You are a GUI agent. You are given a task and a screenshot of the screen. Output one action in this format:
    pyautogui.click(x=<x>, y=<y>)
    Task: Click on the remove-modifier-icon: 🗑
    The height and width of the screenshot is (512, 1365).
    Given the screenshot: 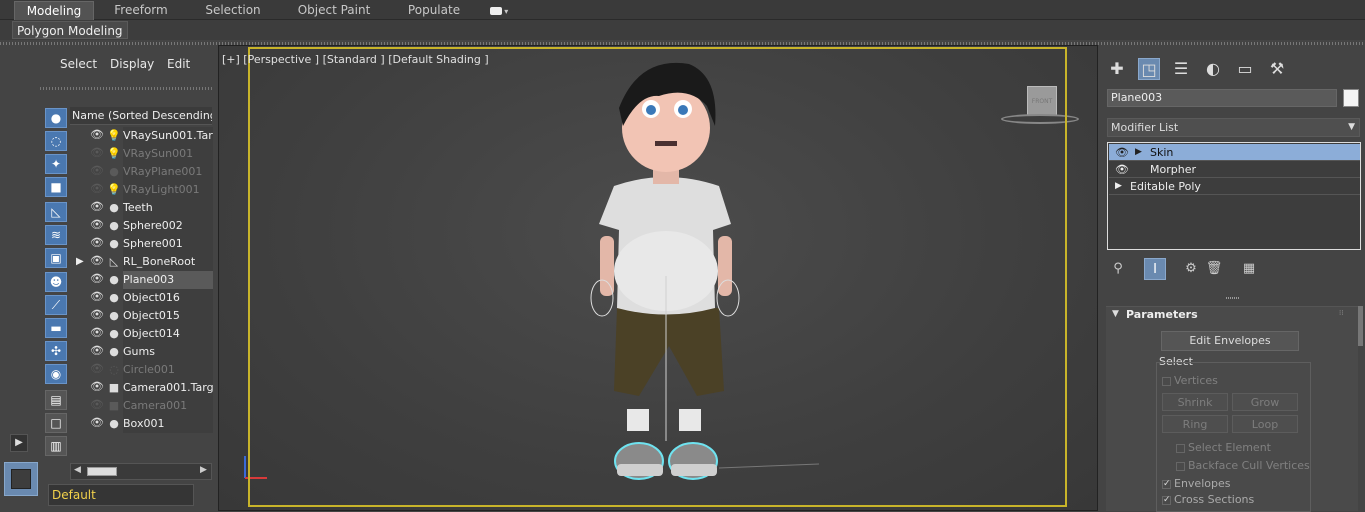 What is the action you would take?
    pyautogui.click(x=1214, y=269)
    